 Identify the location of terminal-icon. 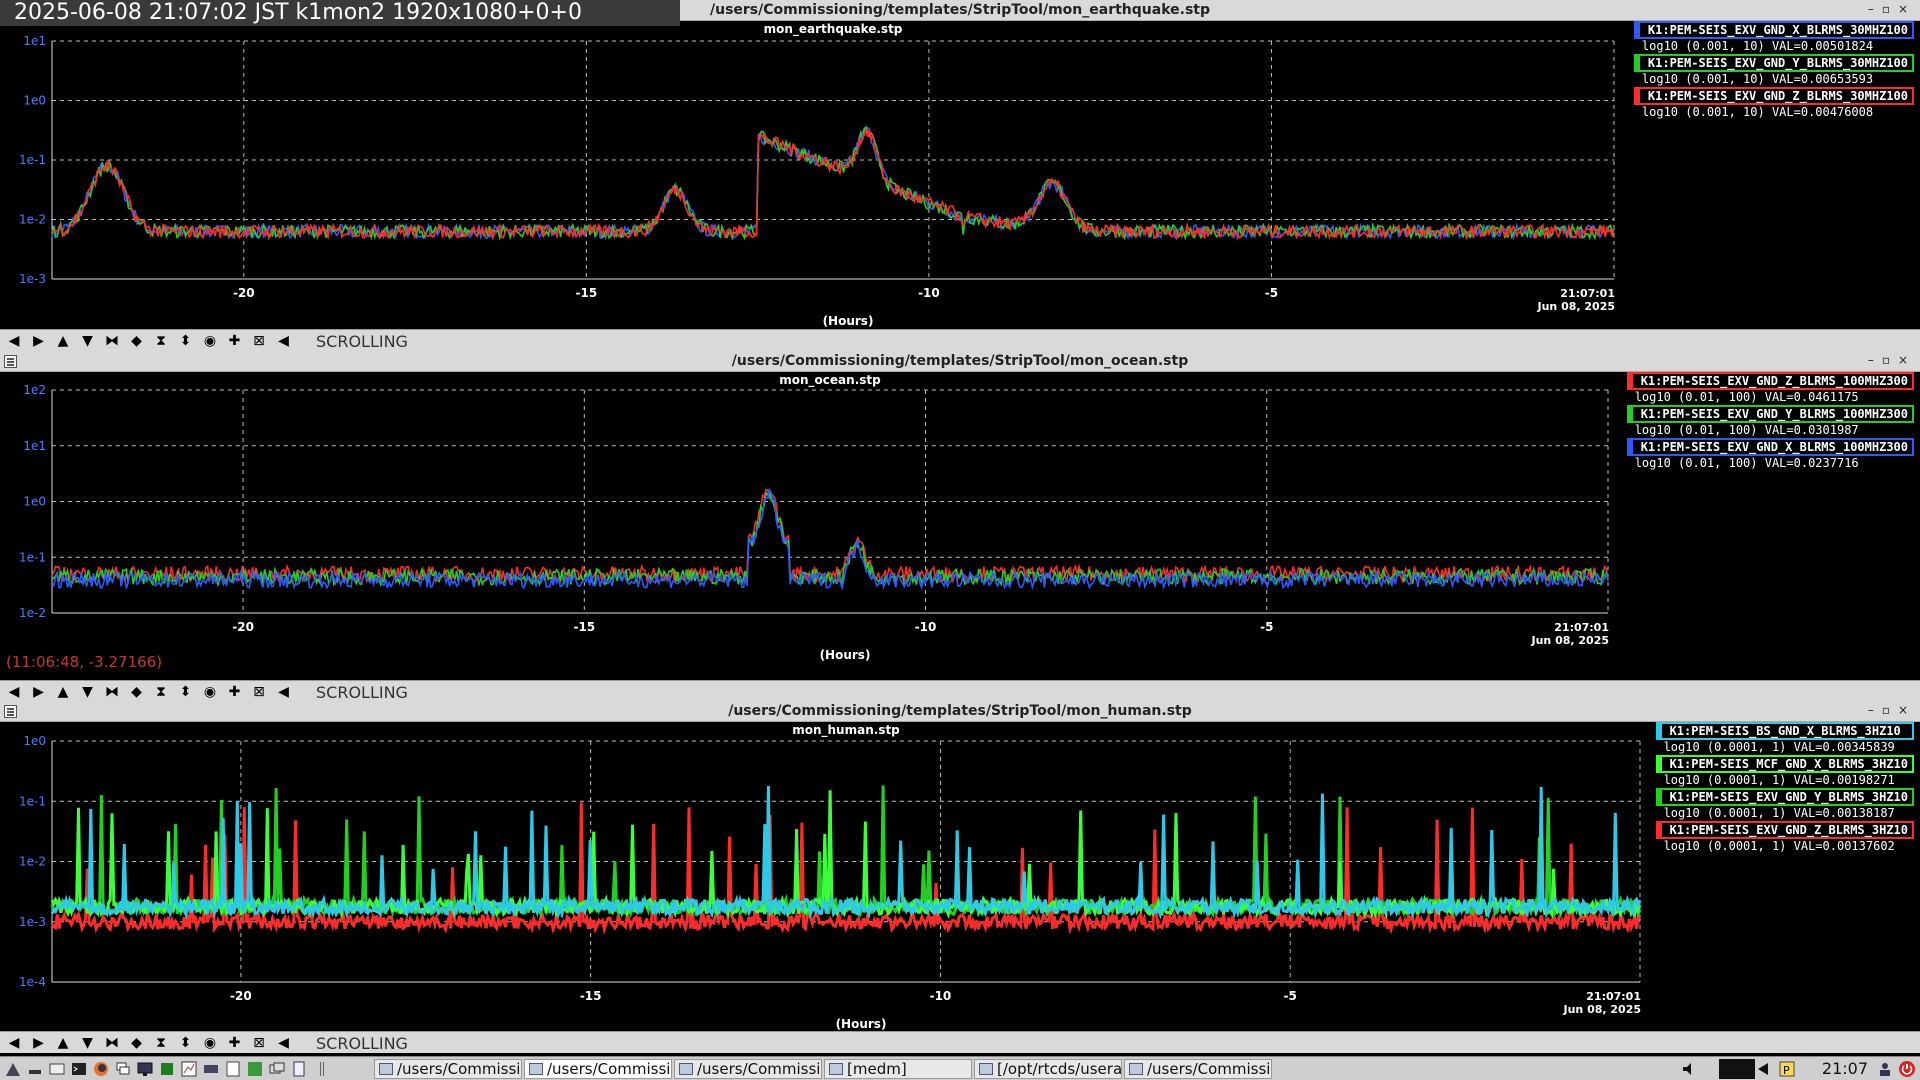
(79, 1069).